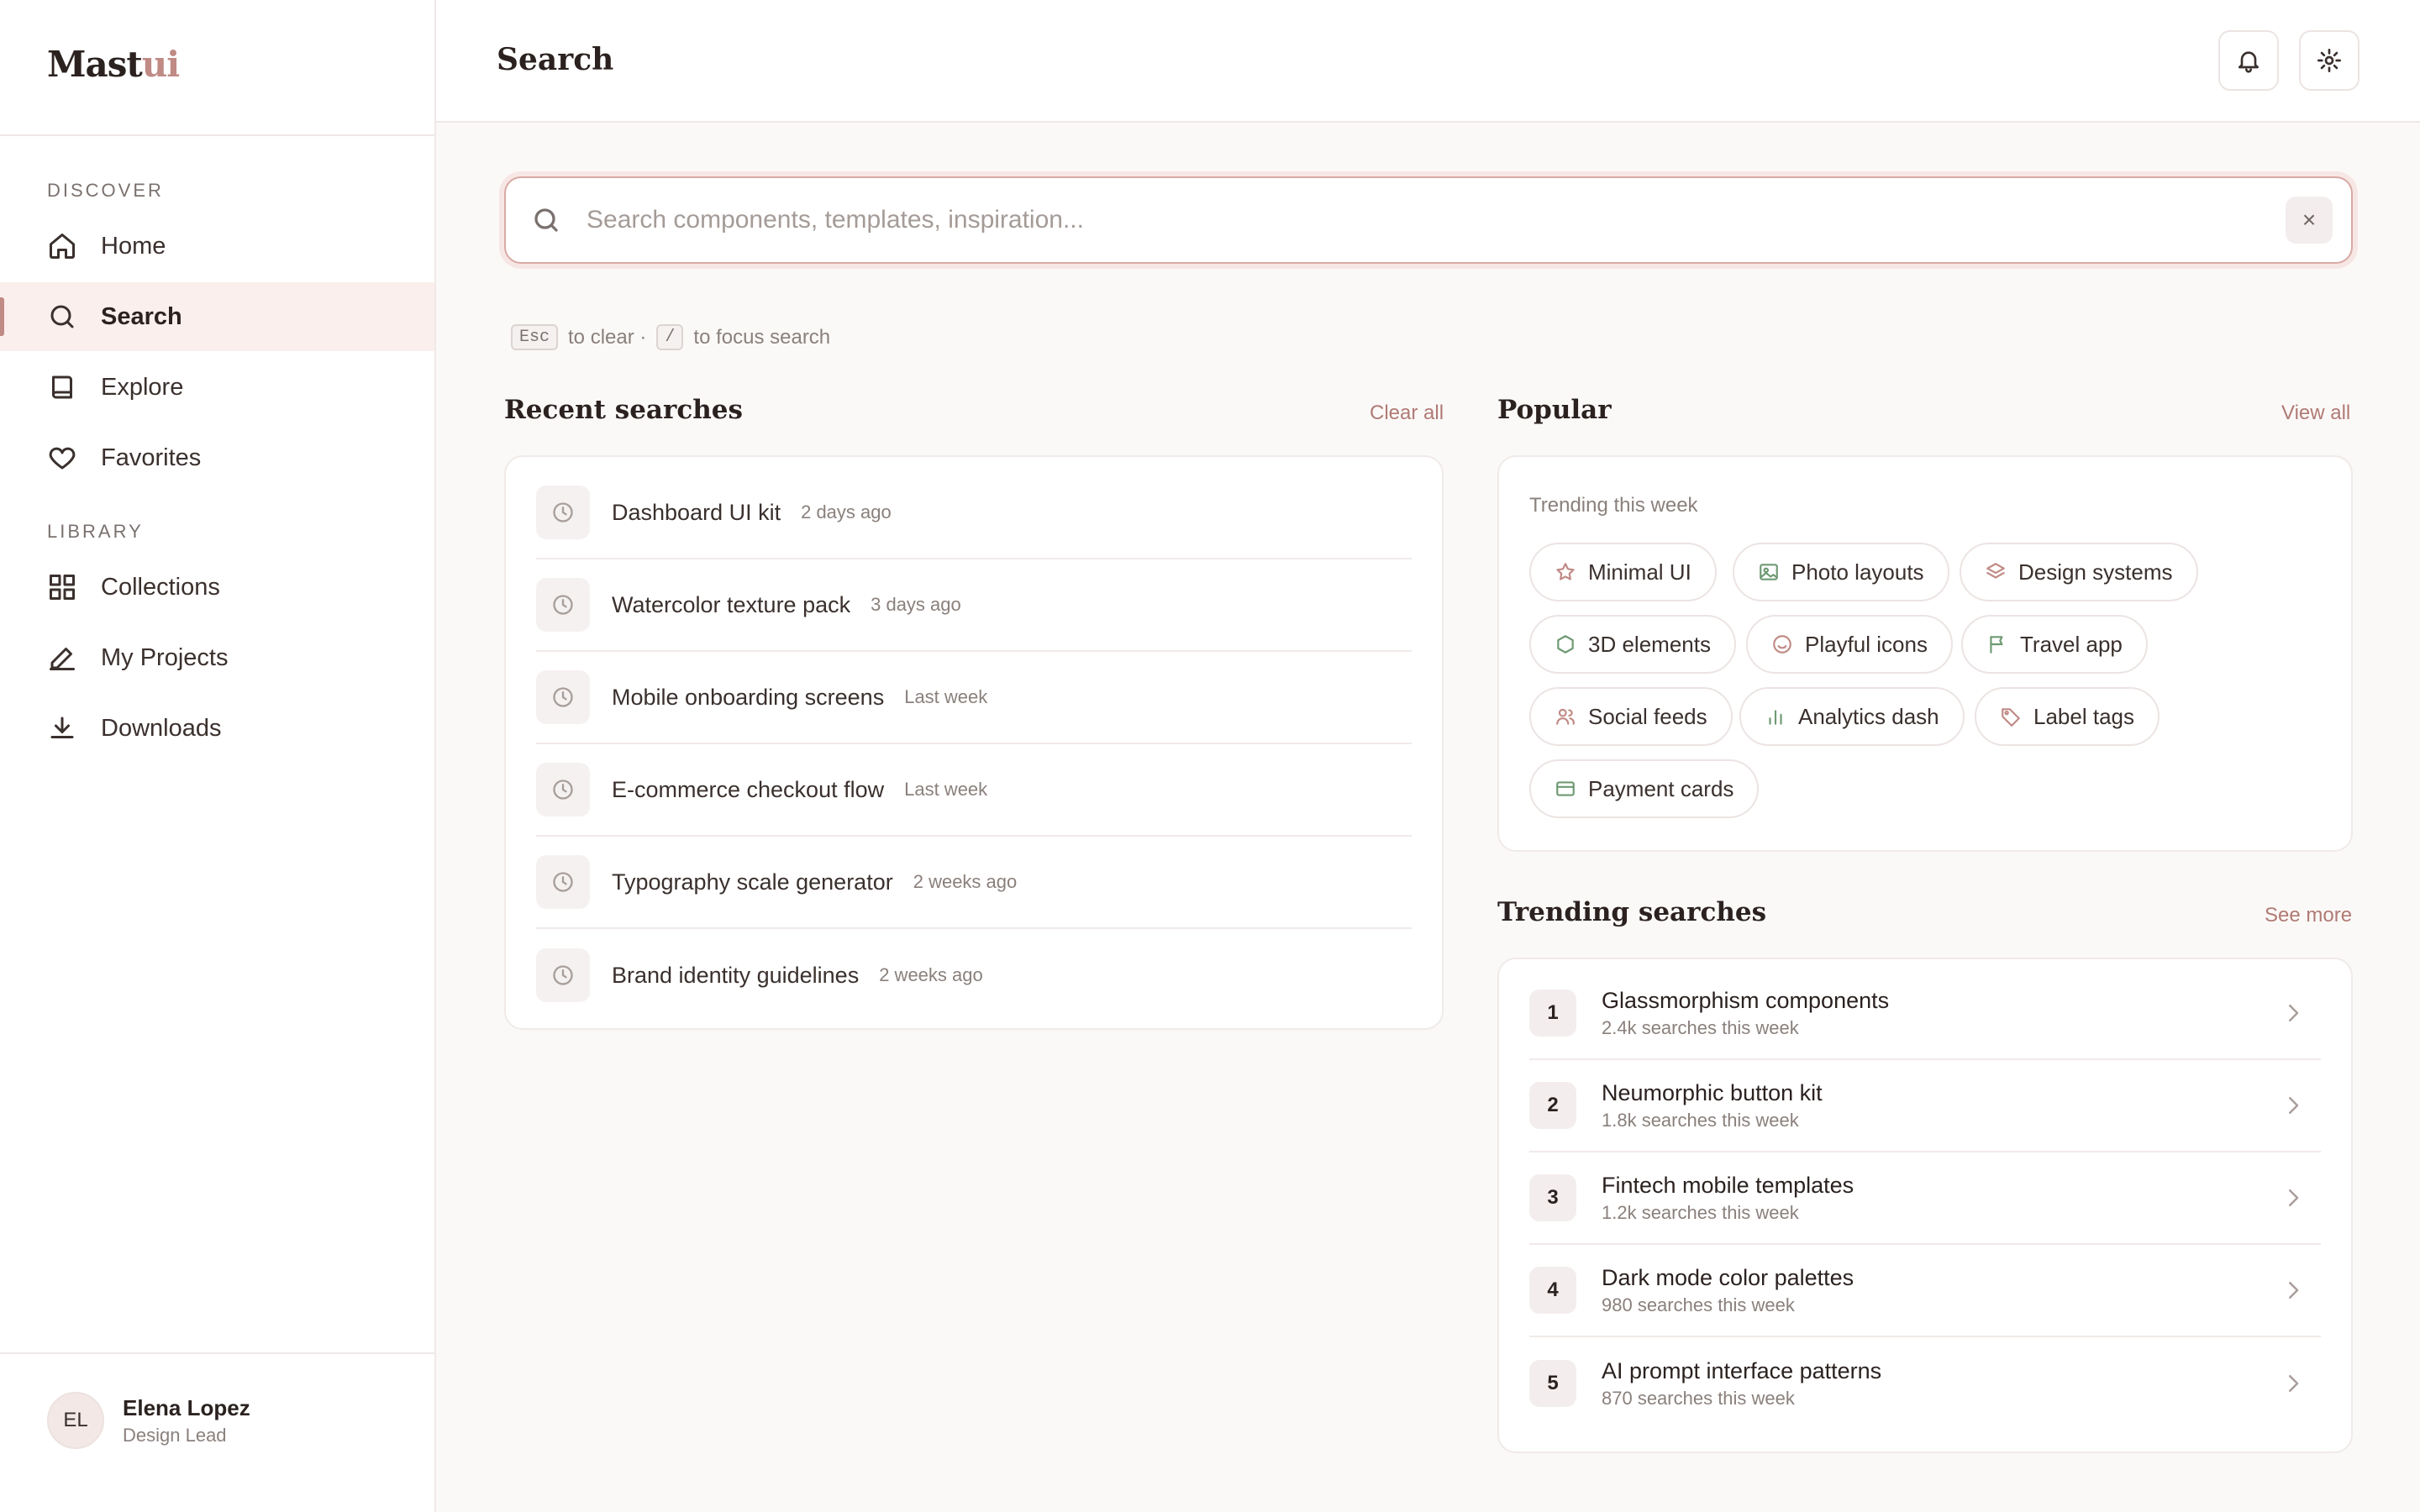 The width and height of the screenshot is (2420, 1512). I want to click on chip-label: Design systems, so click(2095, 572).